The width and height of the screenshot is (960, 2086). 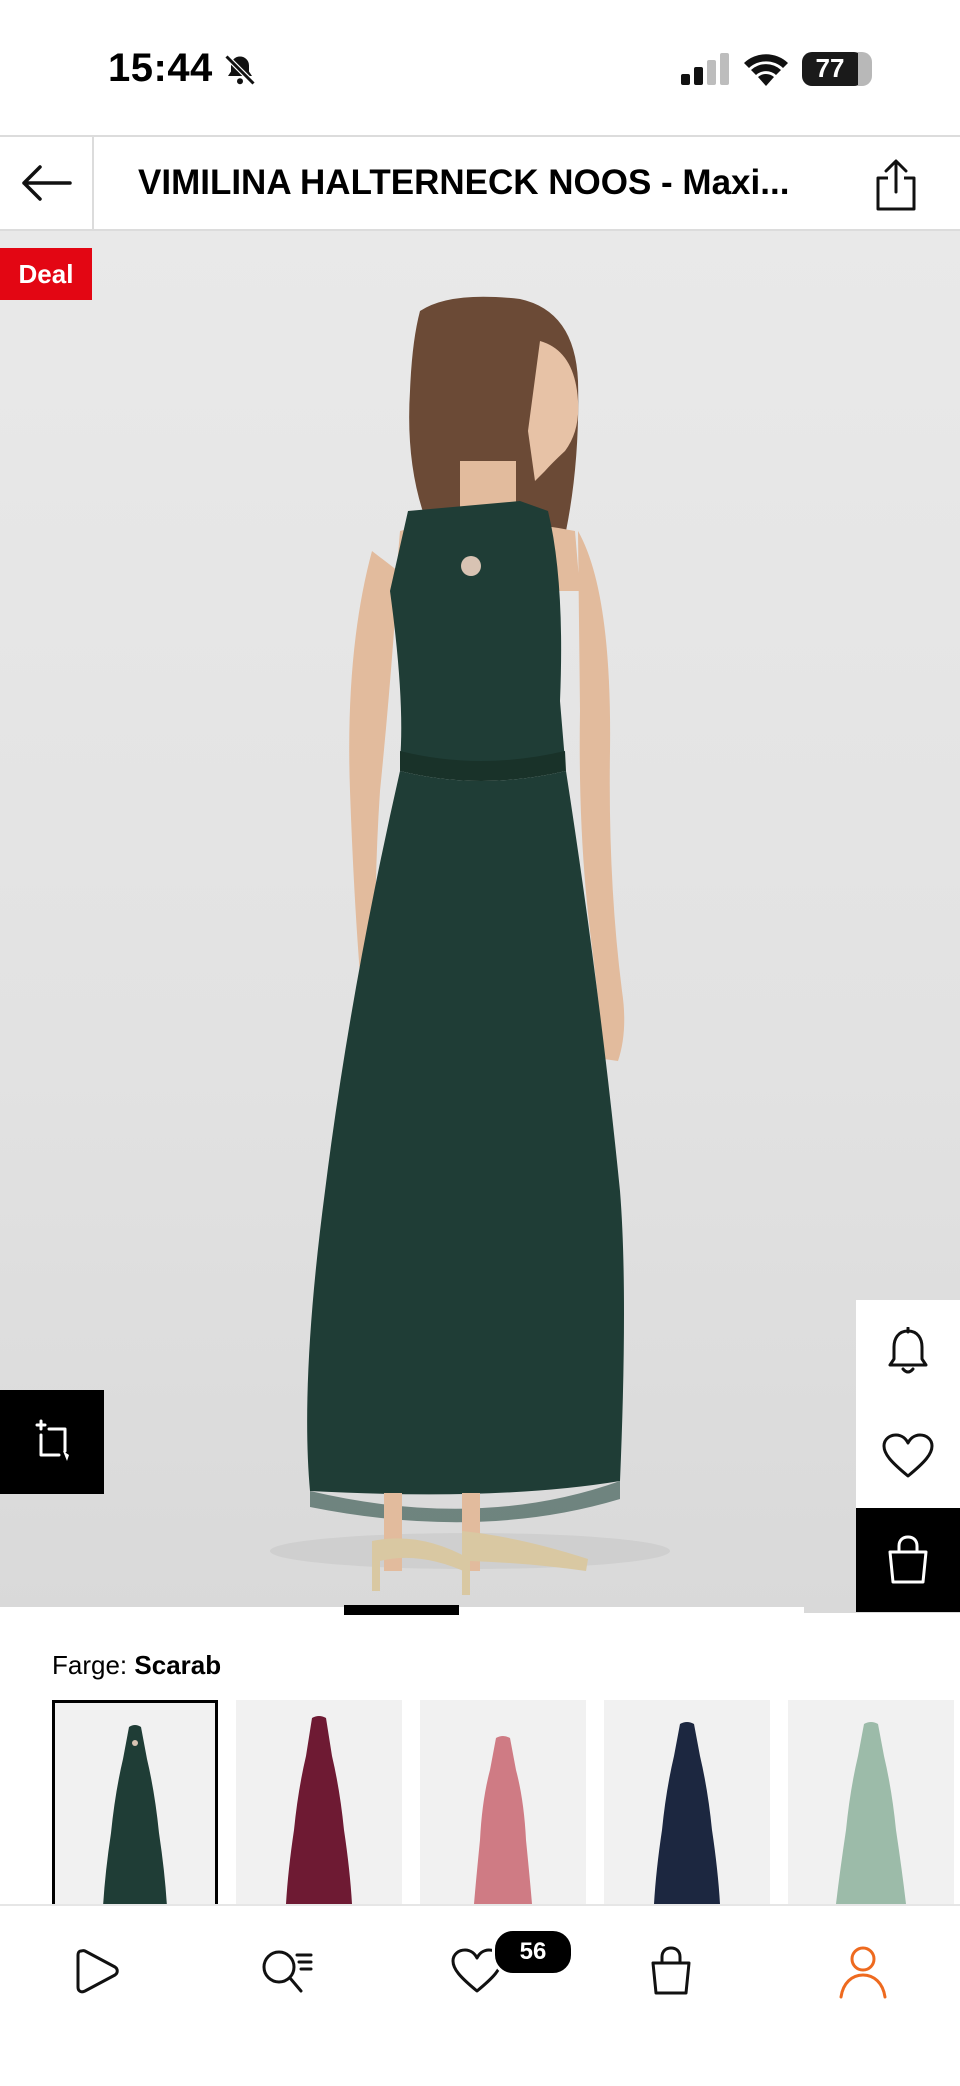 What do you see at coordinates (480, 1995) in the screenshot?
I see `bottom-navigation` at bounding box center [480, 1995].